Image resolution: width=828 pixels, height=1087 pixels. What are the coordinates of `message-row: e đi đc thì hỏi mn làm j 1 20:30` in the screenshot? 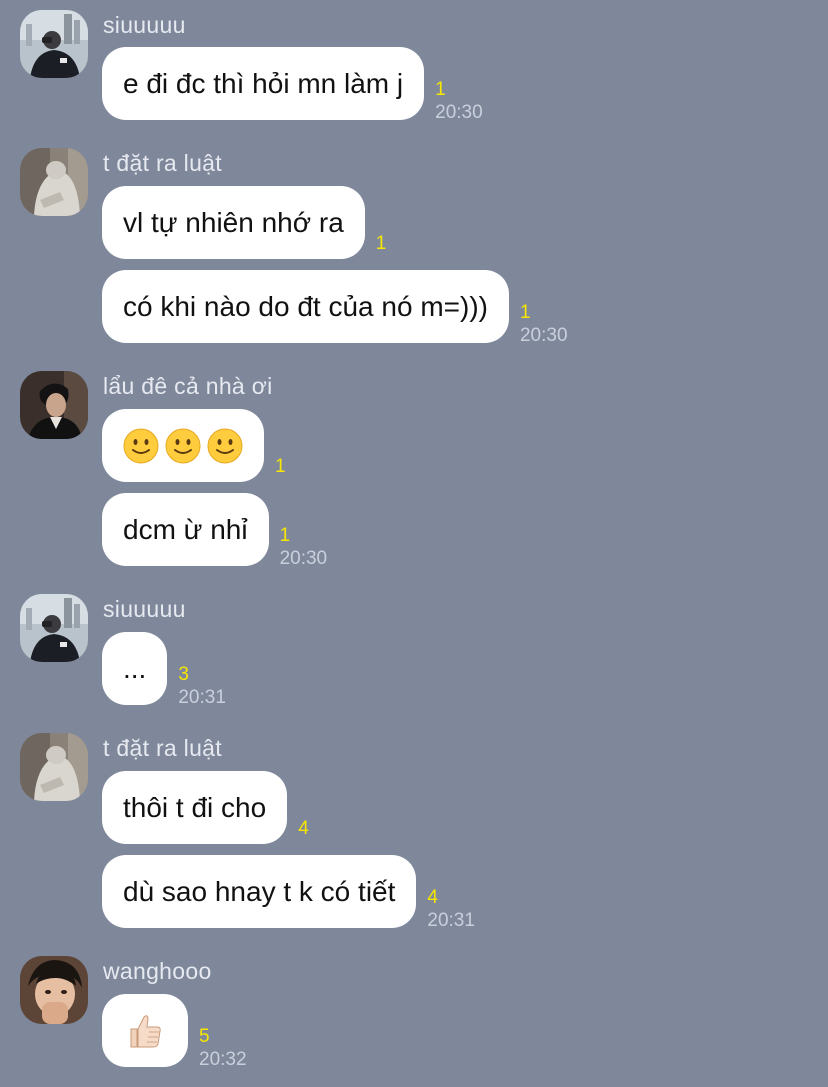 It's located at (292, 84).